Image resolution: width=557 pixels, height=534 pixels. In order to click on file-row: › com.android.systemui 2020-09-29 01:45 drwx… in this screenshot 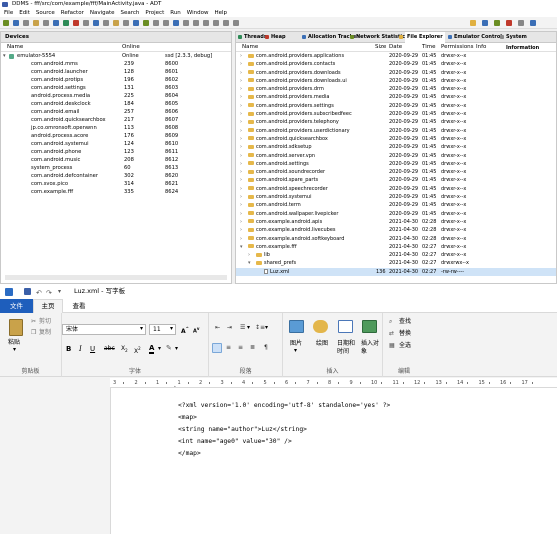, I will do `click(396, 197)`.